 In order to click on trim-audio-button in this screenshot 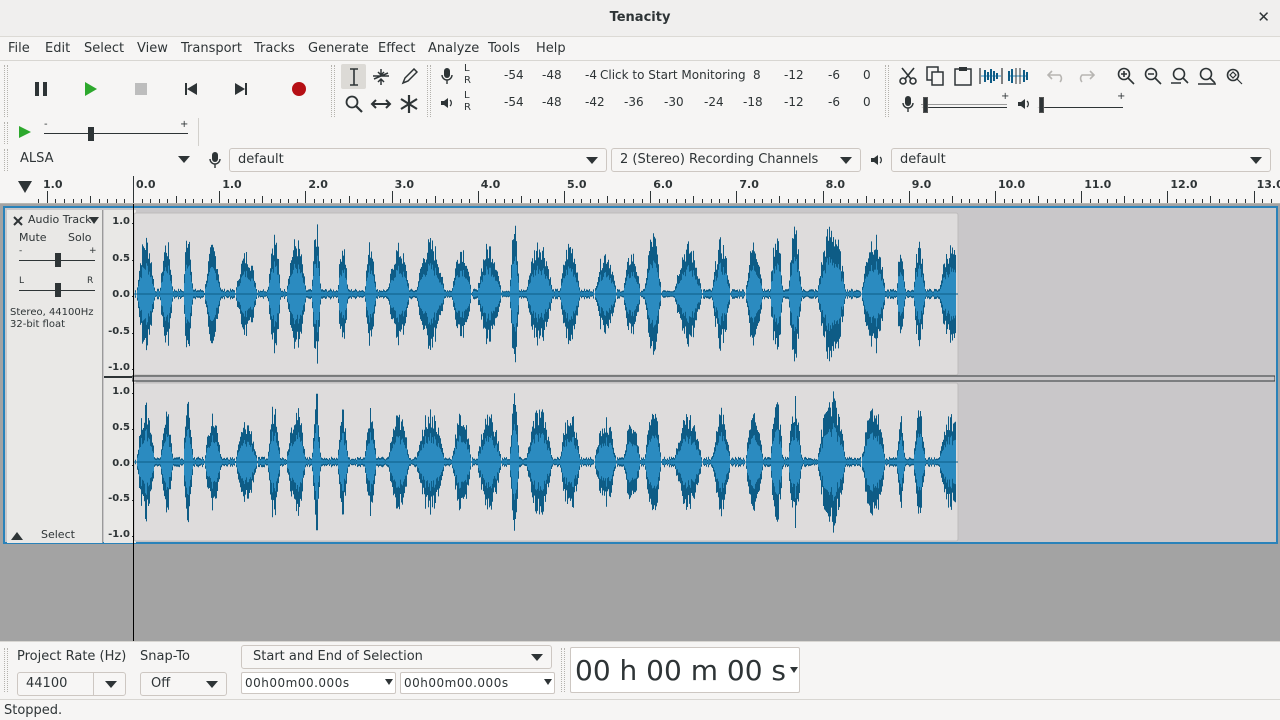, I will do `click(991, 76)`.